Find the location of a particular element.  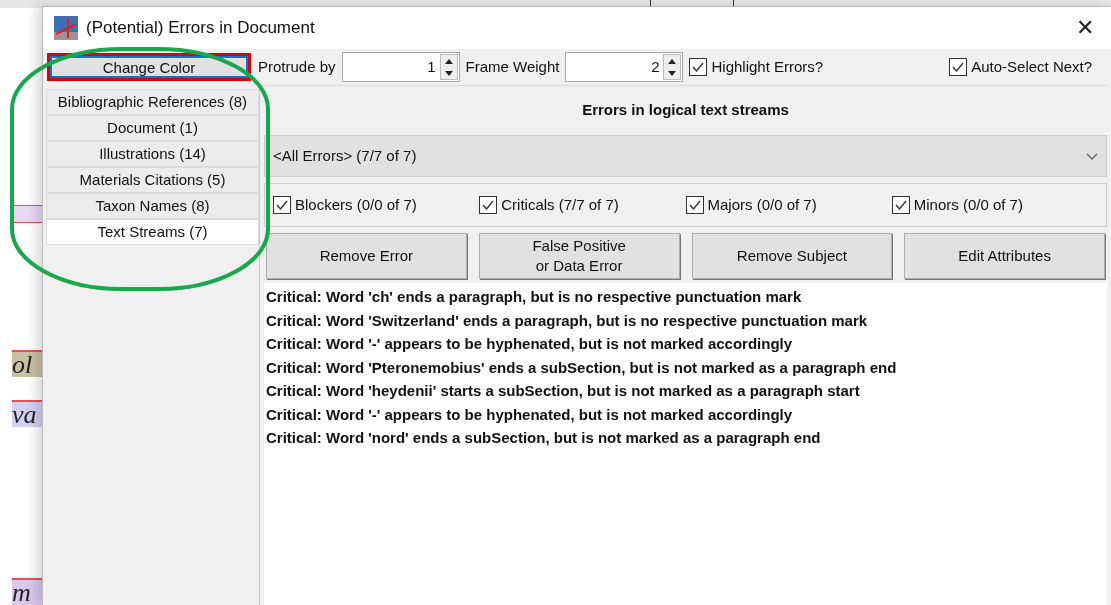

number-spinner: 2 is located at coordinates (624, 67).